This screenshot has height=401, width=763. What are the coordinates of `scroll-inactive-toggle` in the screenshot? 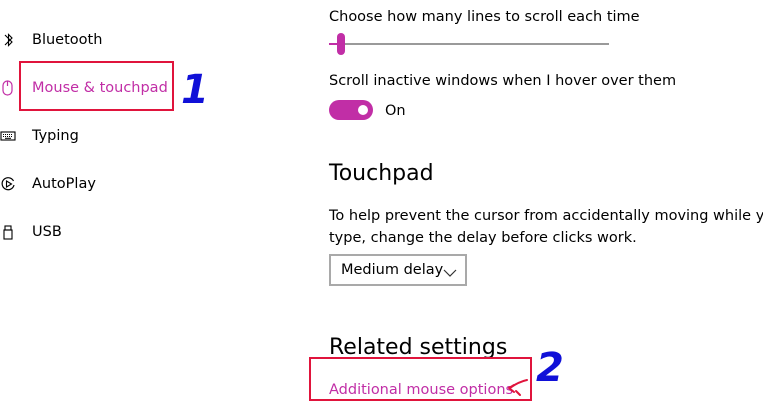 It's located at (351, 110).